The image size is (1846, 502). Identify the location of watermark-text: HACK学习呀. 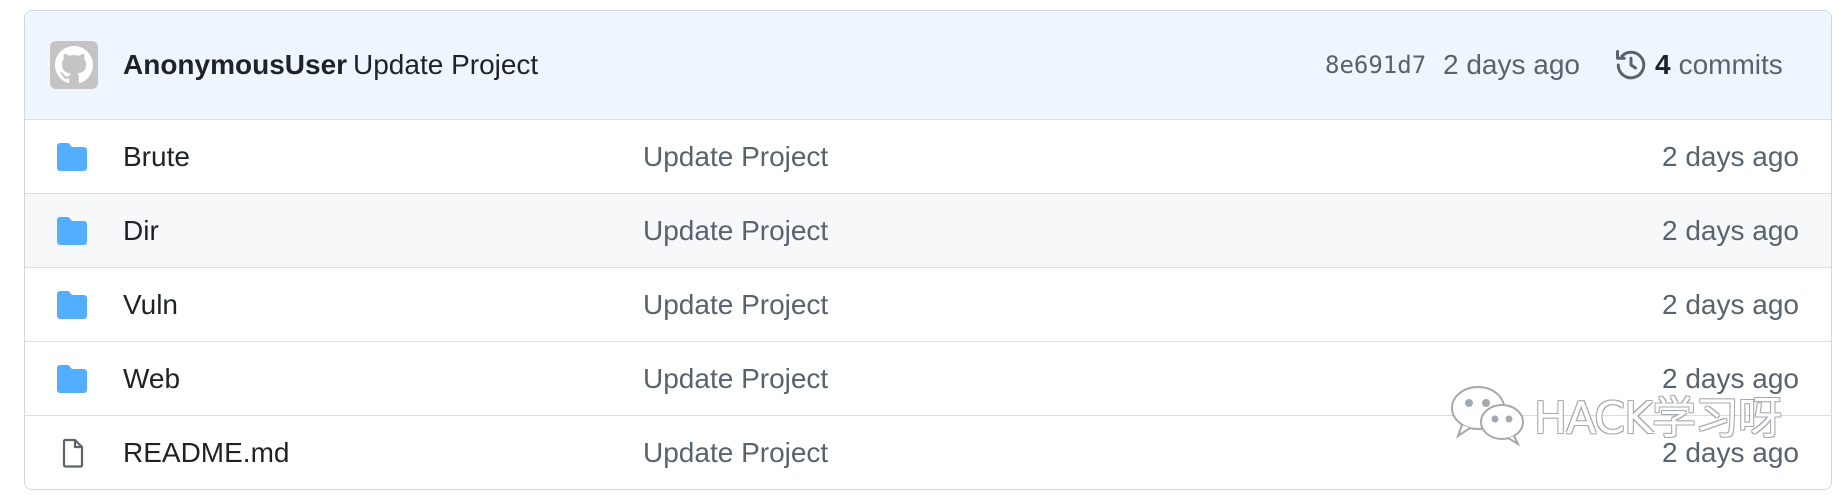
(1658, 418).